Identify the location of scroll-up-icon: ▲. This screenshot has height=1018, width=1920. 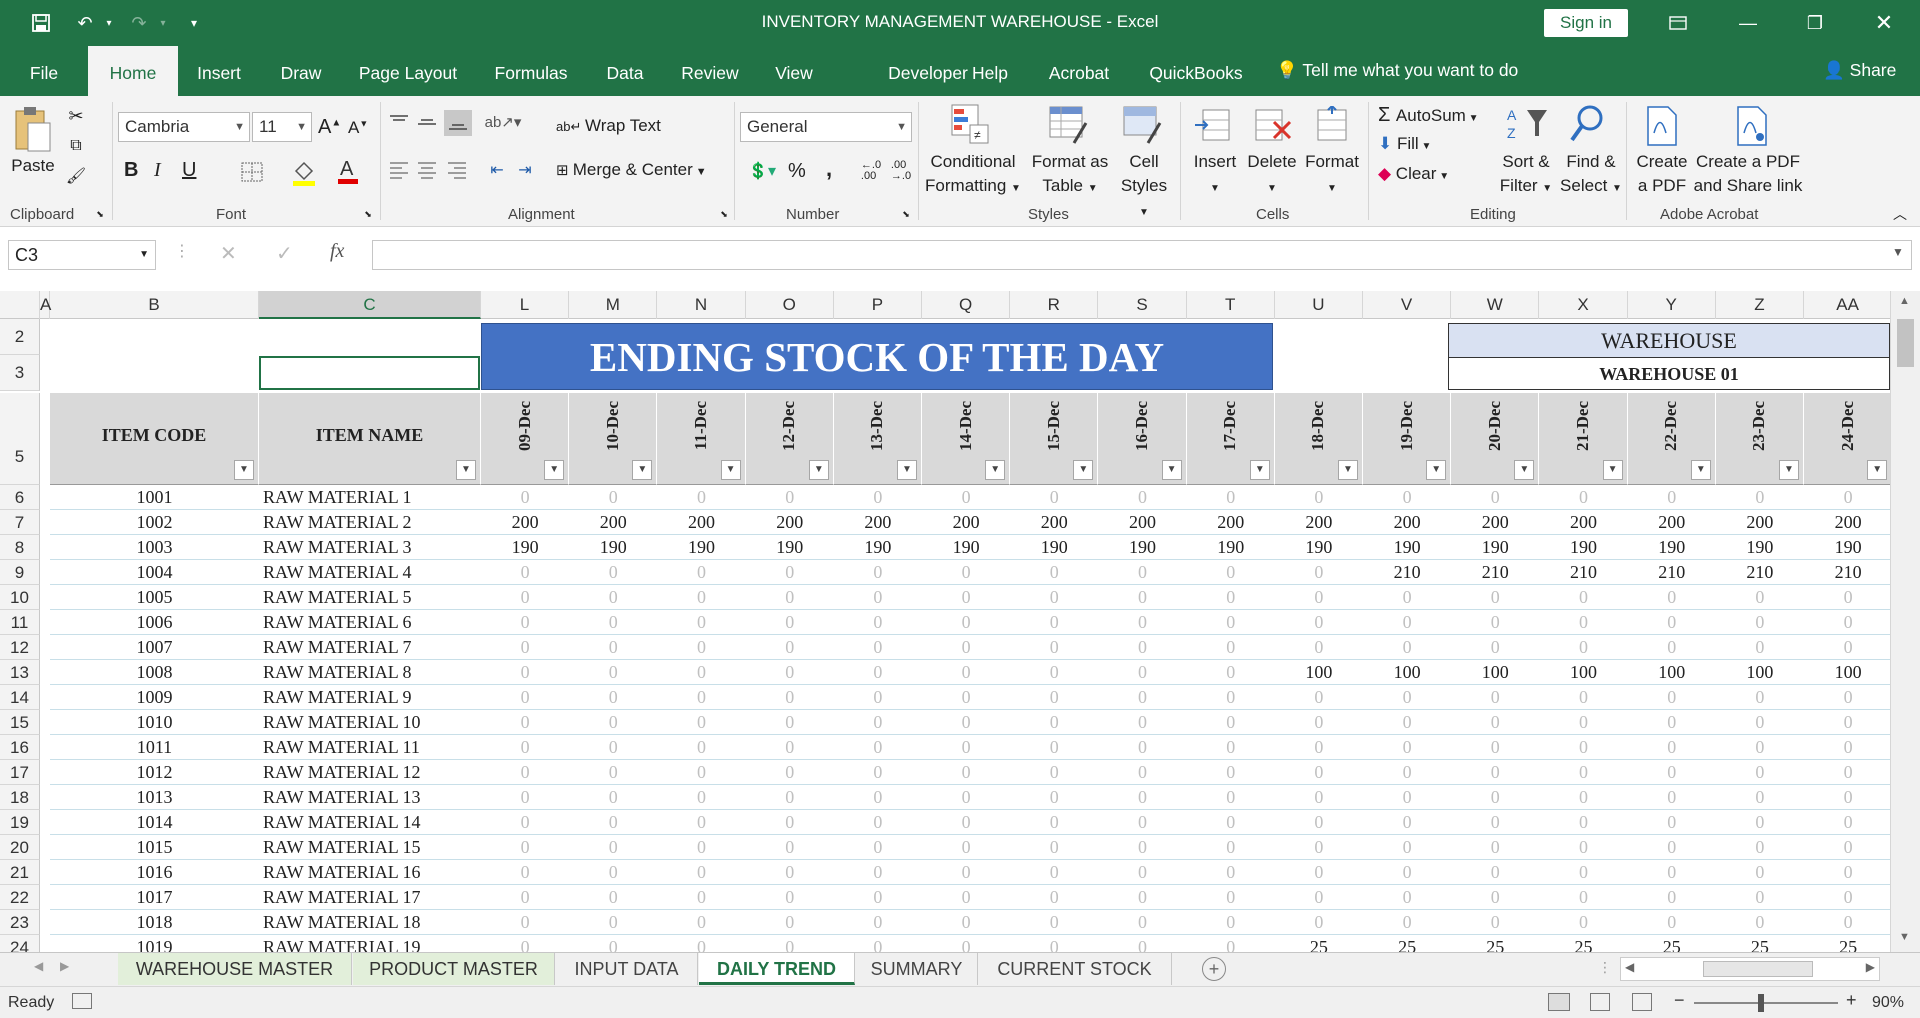
(1904, 301).